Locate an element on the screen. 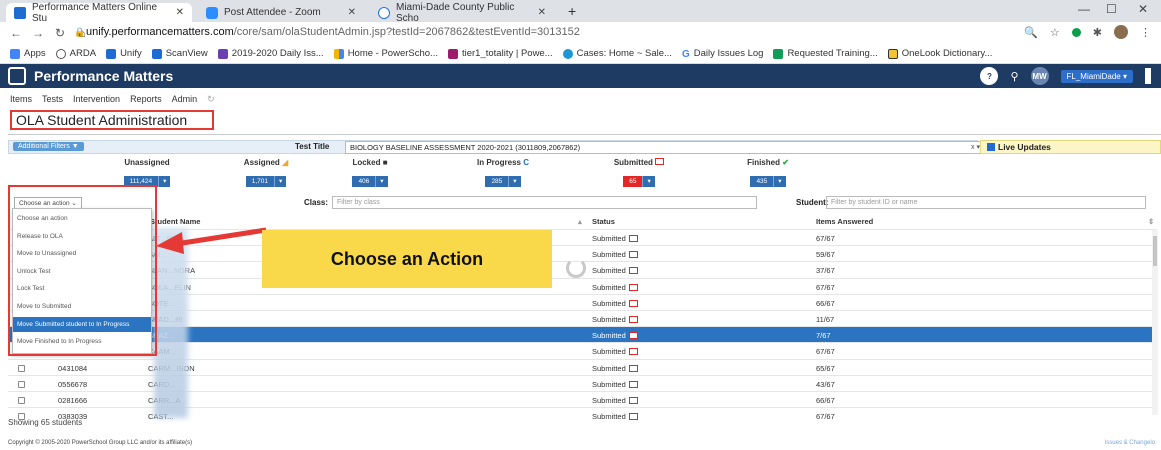 This screenshot has width=1161, height=450. menu-tests: Tests is located at coordinates (52, 99).